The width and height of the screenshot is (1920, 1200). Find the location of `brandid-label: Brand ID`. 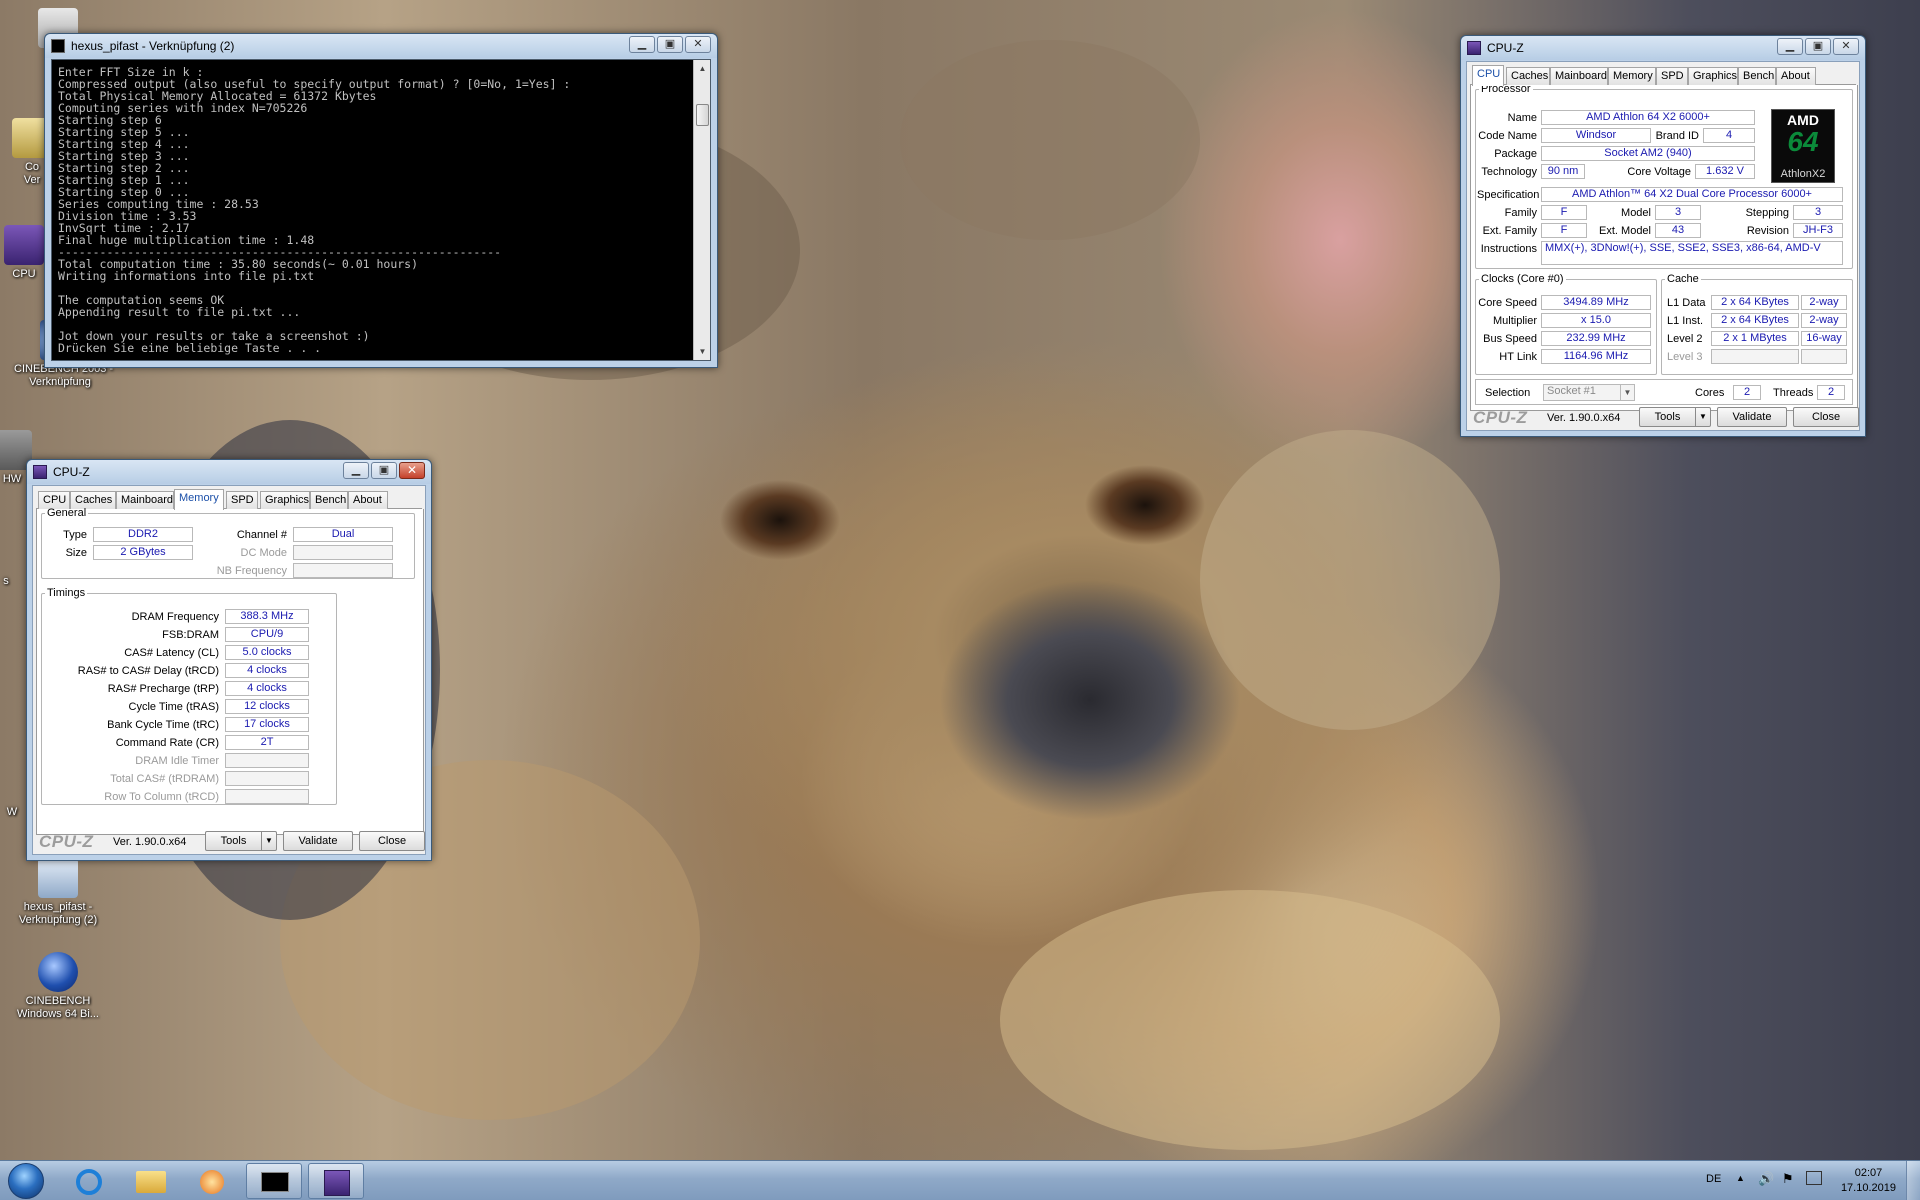

brandid-label: Brand ID is located at coordinates (1677, 136).